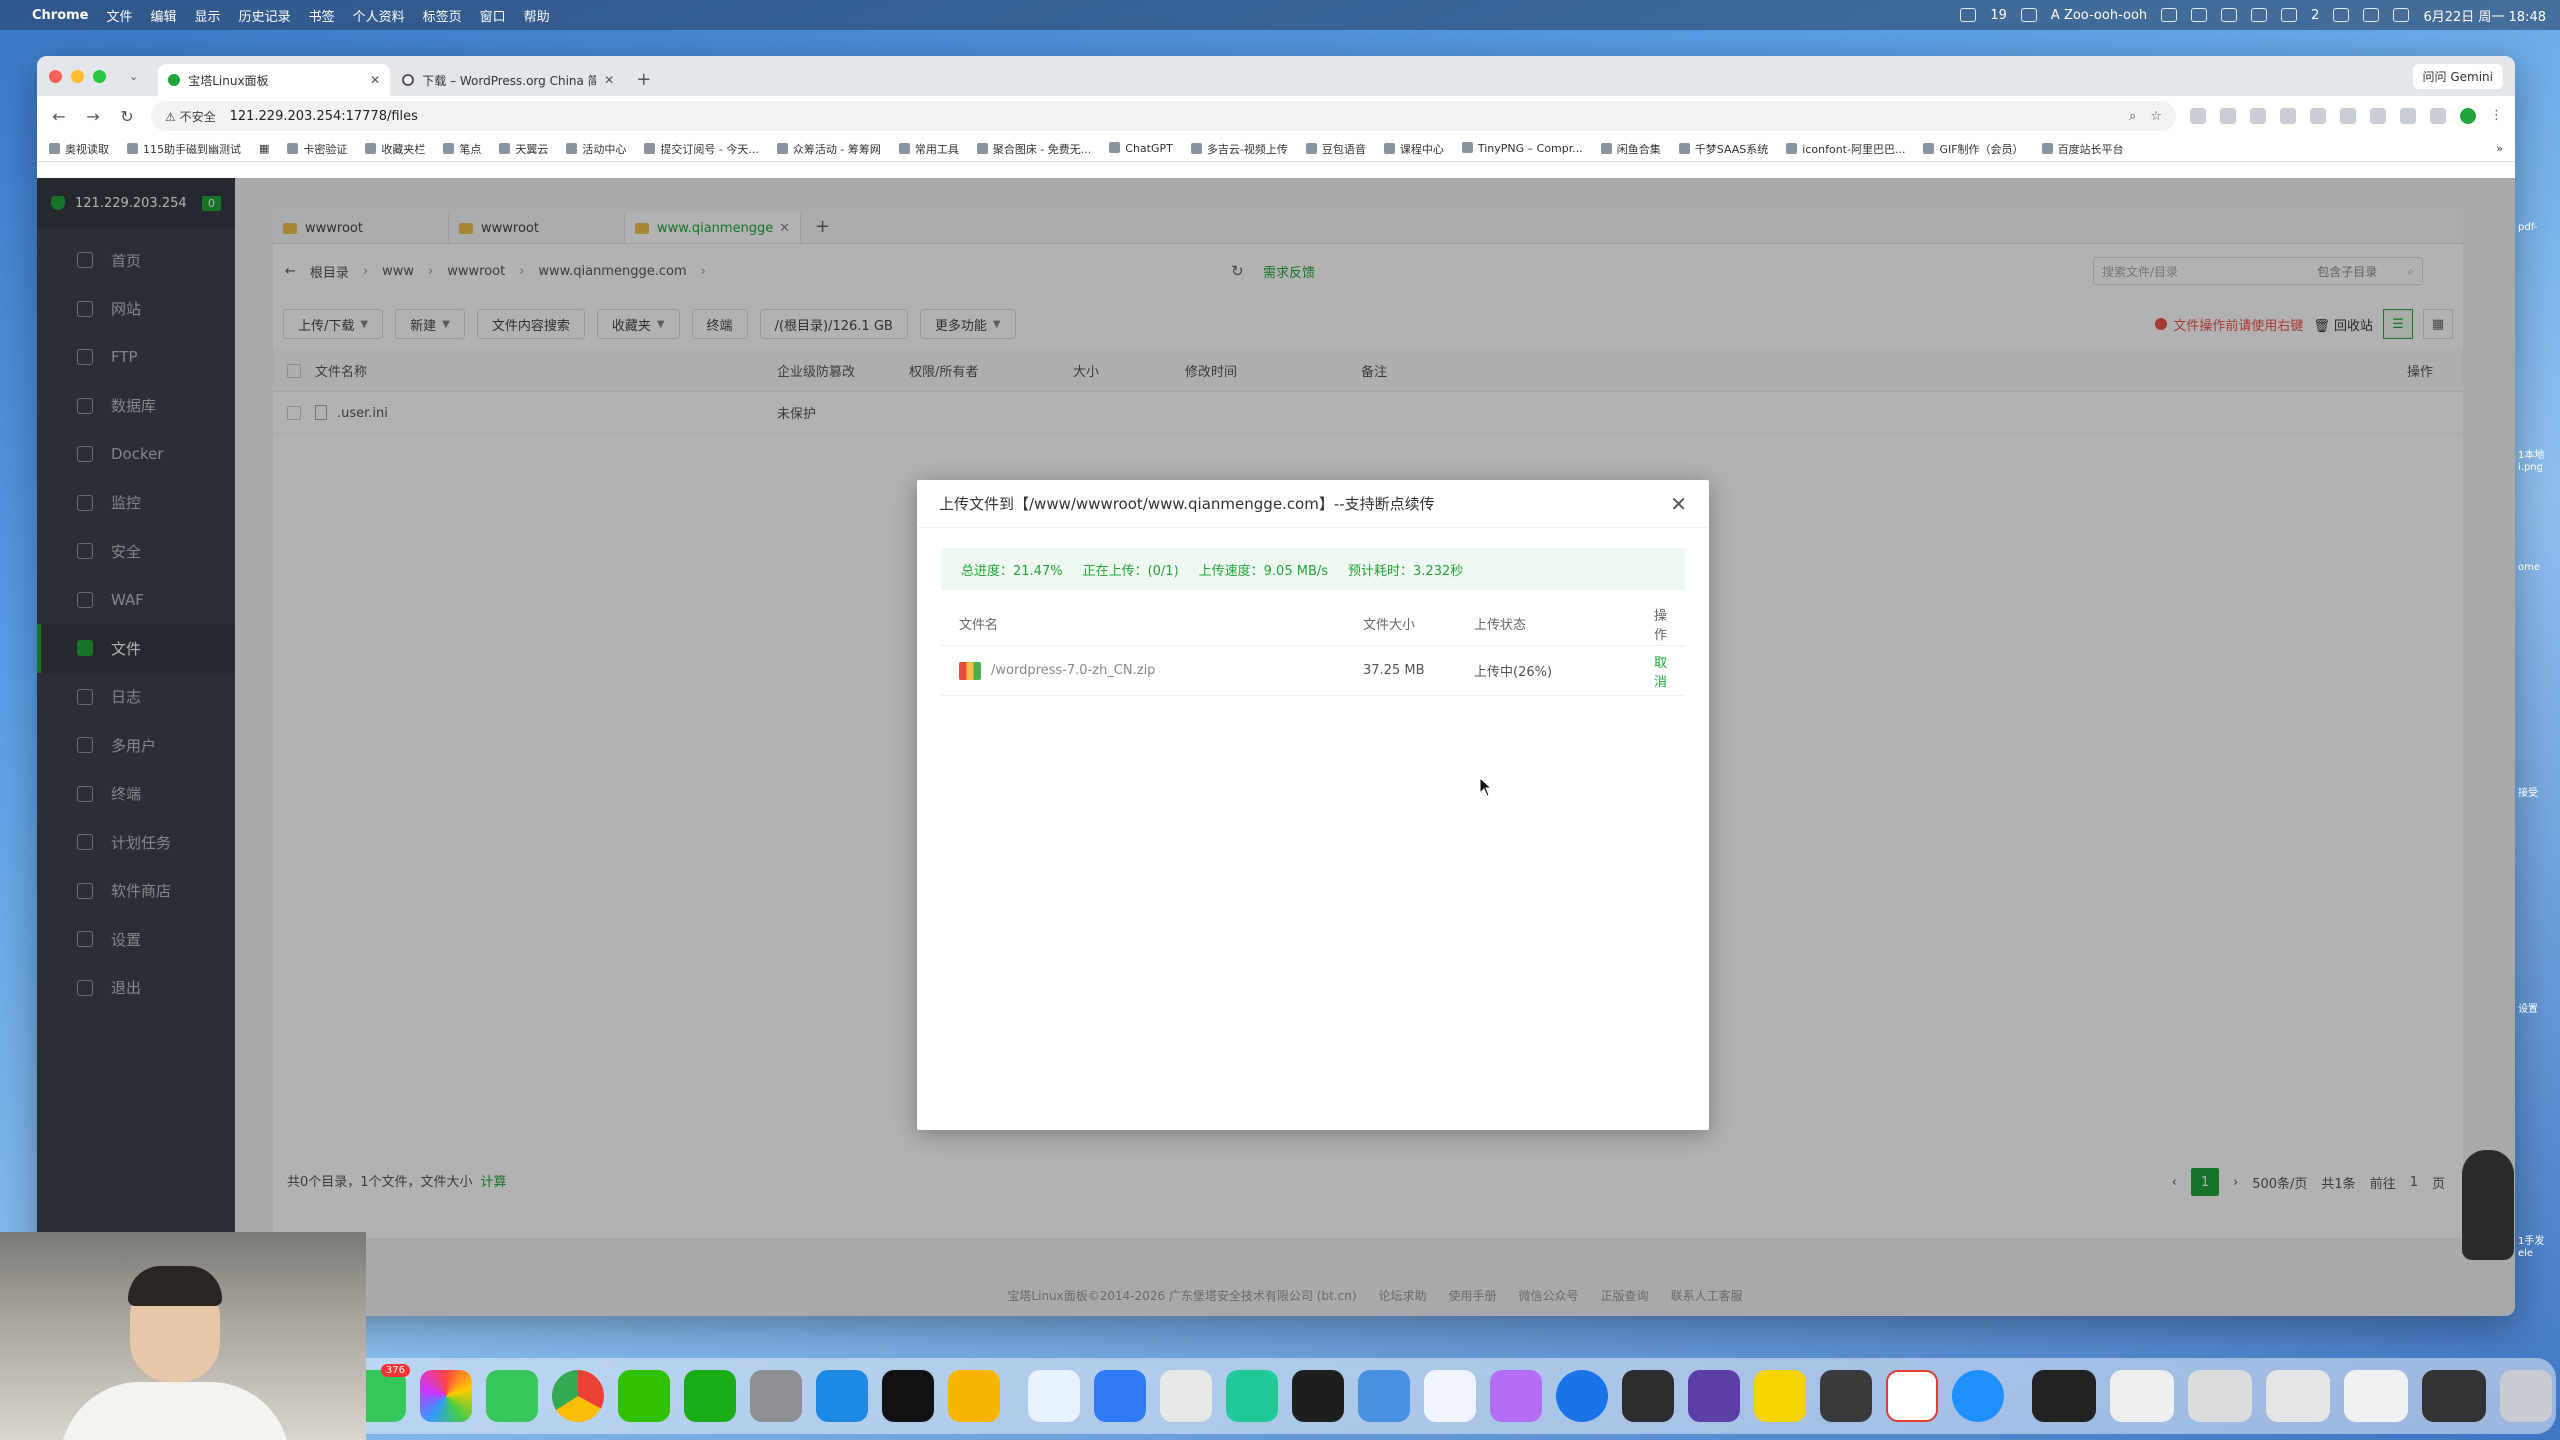  Describe the element at coordinates (184, 149) in the screenshot. I see `bookmark-item: 115助手磁到幽测试` at that location.